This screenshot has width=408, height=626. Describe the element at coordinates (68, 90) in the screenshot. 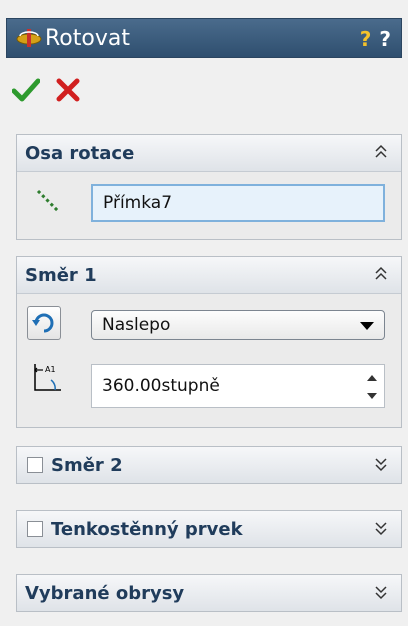

I see `cancel-x-icon` at that location.